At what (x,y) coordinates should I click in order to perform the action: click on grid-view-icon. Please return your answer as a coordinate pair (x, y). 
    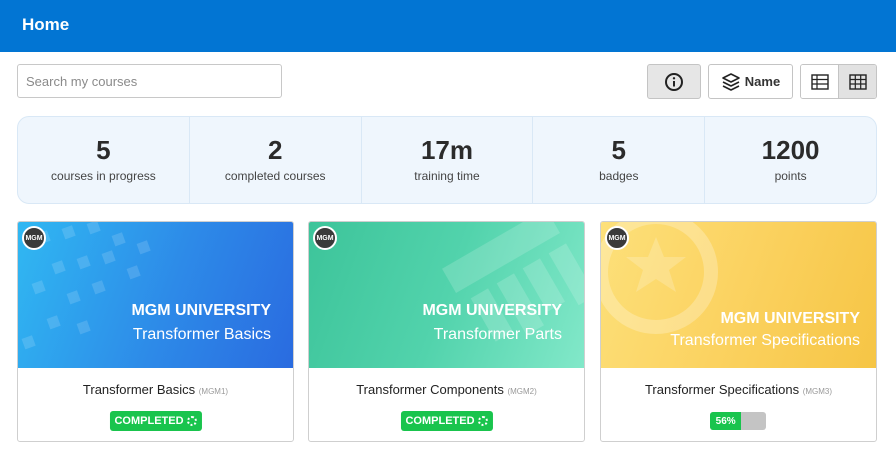
    Looking at the image, I should click on (857, 81).